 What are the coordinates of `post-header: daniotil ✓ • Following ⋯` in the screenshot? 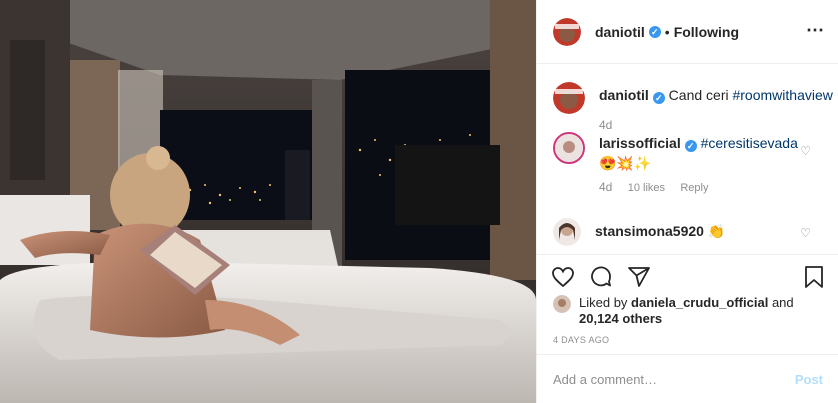 It's located at (687, 32).